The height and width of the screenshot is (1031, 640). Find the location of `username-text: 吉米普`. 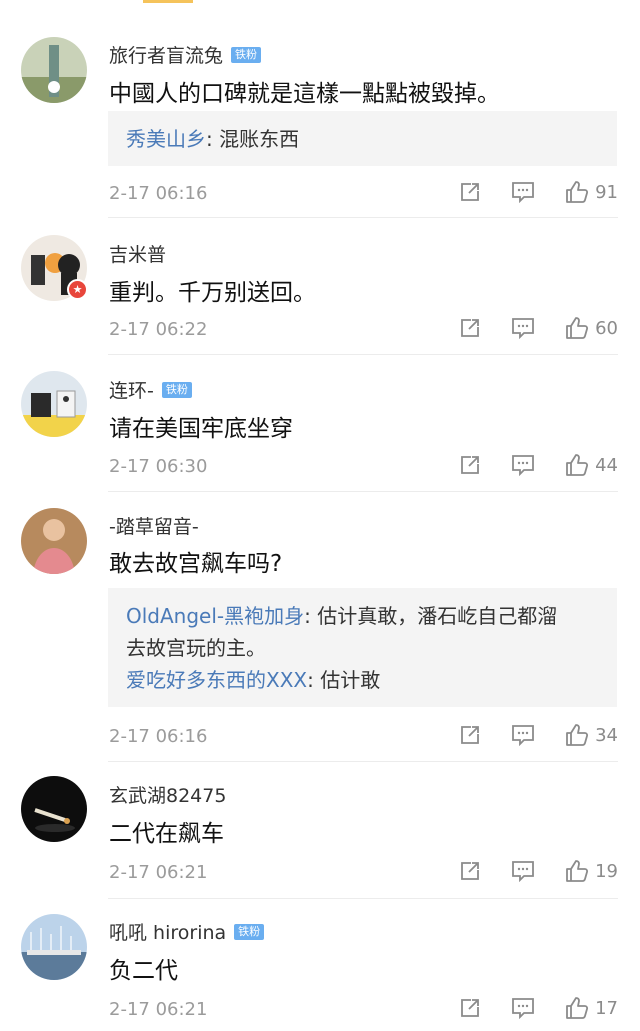

username-text: 吉米普 is located at coordinates (137, 253).